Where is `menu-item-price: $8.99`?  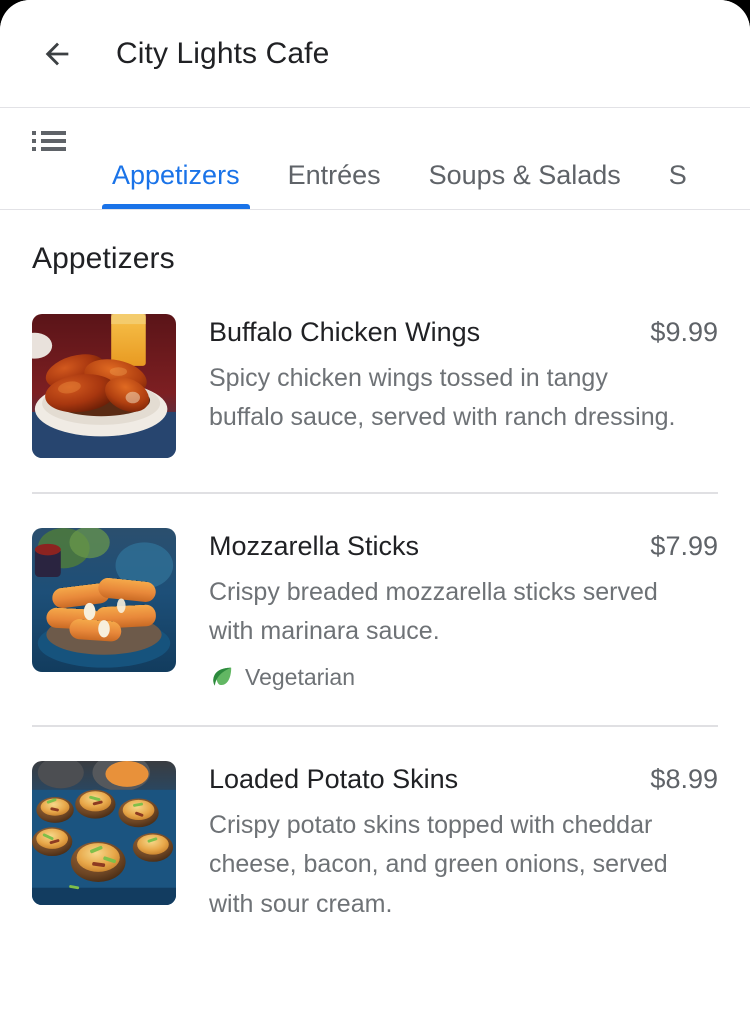 menu-item-price: $8.99 is located at coordinates (684, 778).